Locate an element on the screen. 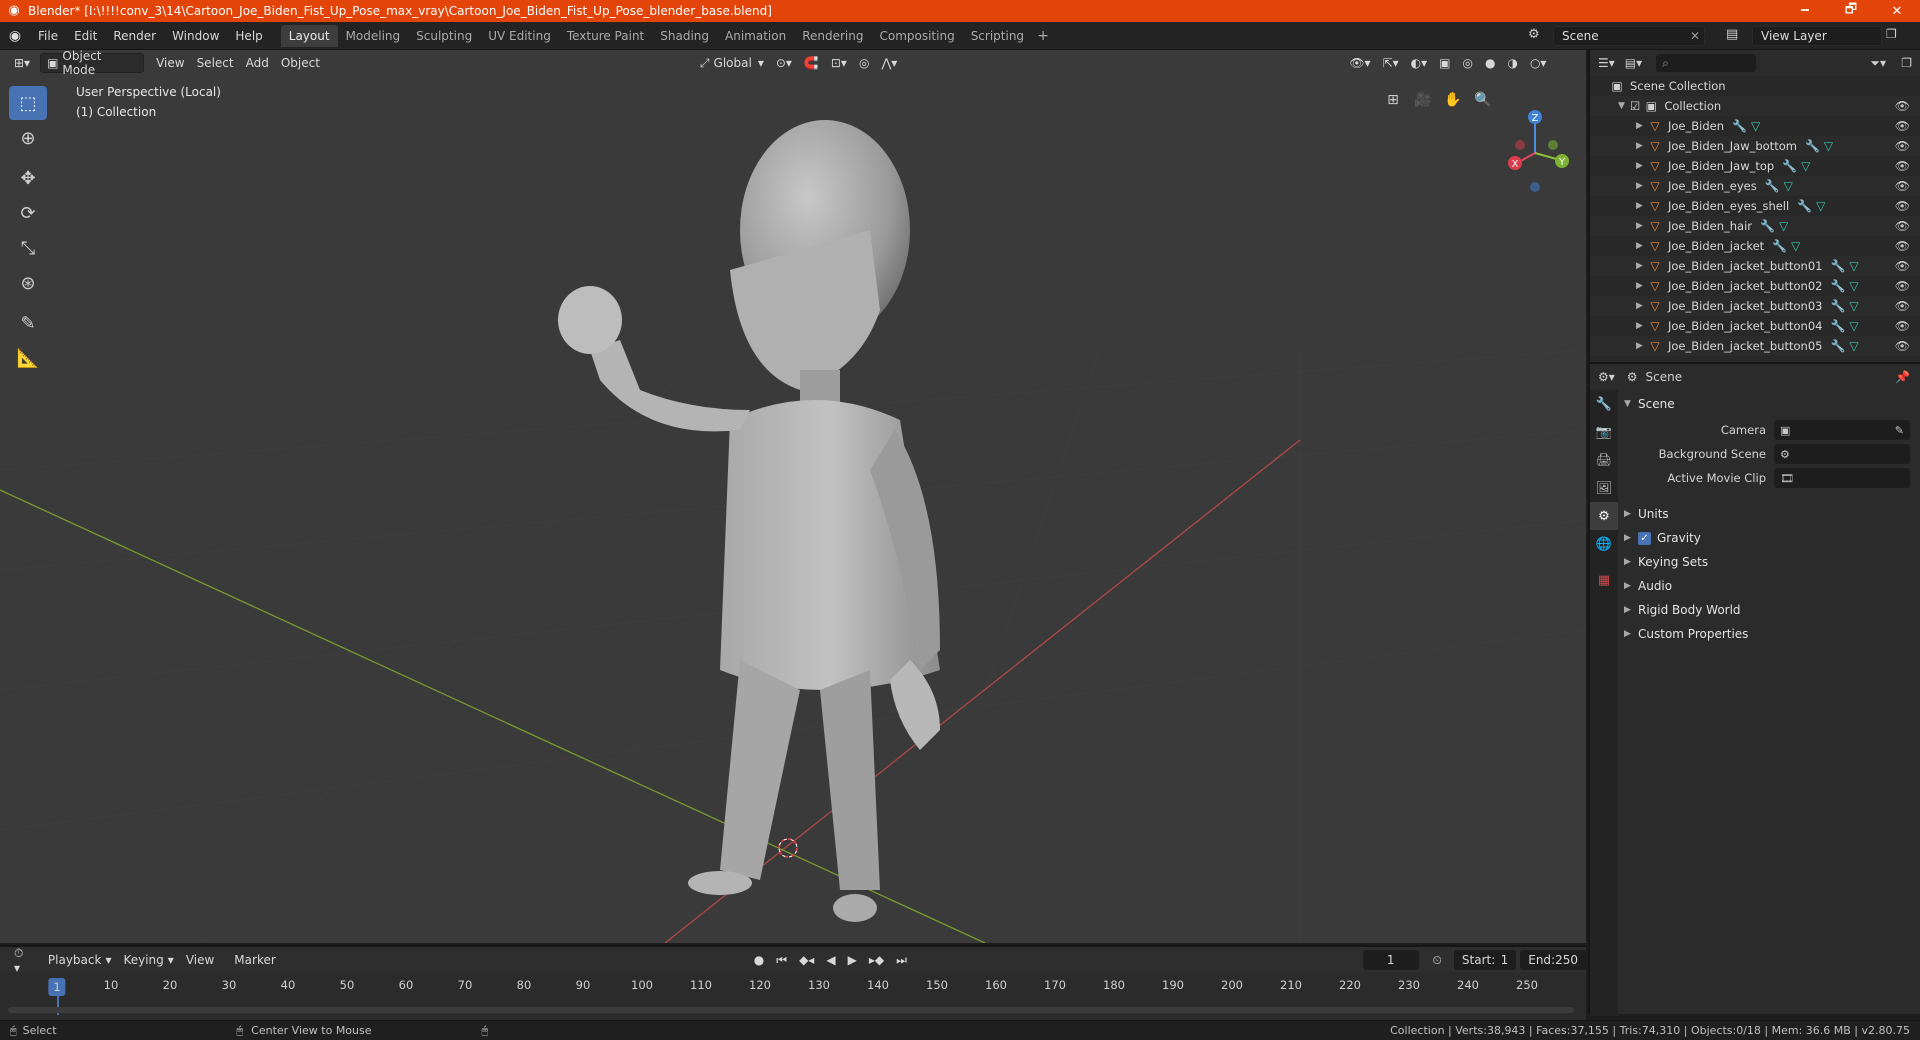 Image resolution: width=1920 pixels, height=1040 pixels. outliner-item: ▶ ▽ Joe_Biden_eyes 🔧 ▽ 👁 is located at coordinates (1755, 186).